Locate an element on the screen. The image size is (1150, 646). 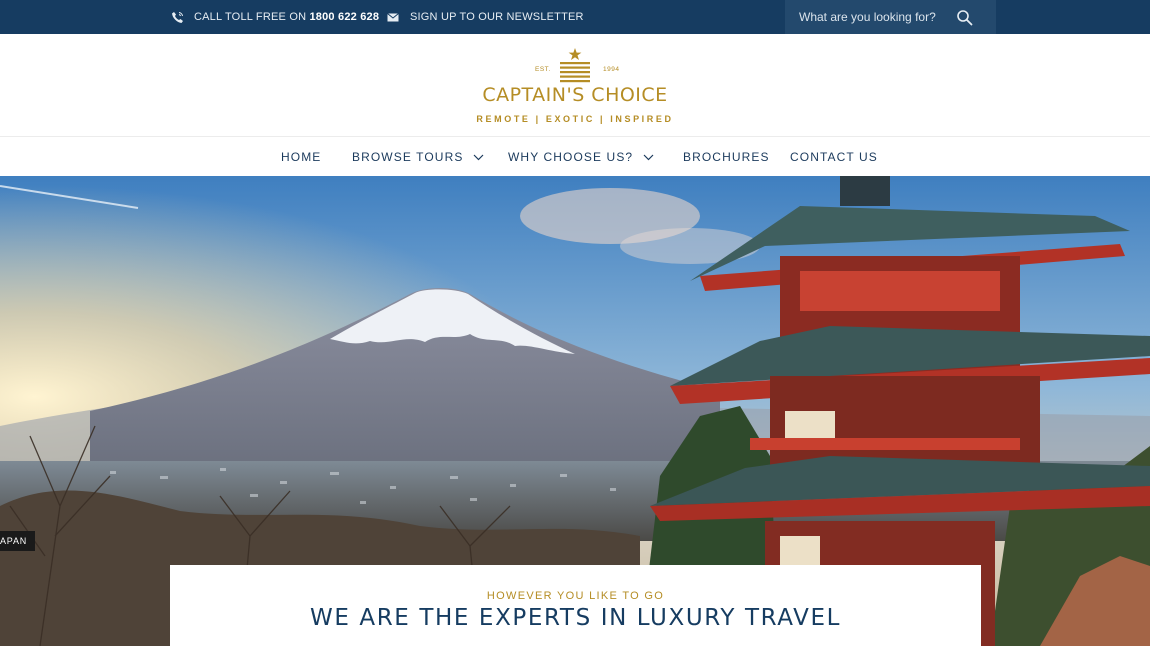
newsletter-signup-link: SIGN UP TO OUR NEWSLETTER is located at coordinates (485, 17).